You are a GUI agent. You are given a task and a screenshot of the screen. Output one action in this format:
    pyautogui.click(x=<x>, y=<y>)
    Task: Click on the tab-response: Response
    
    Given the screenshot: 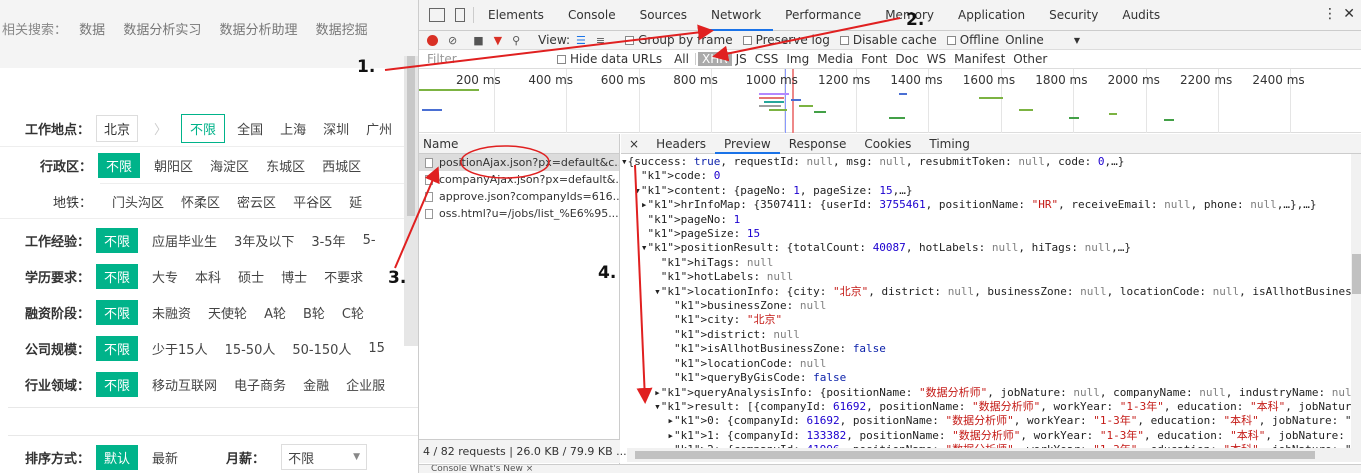 What is the action you would take?
    pyautogui.click(x=818, y=144)
    